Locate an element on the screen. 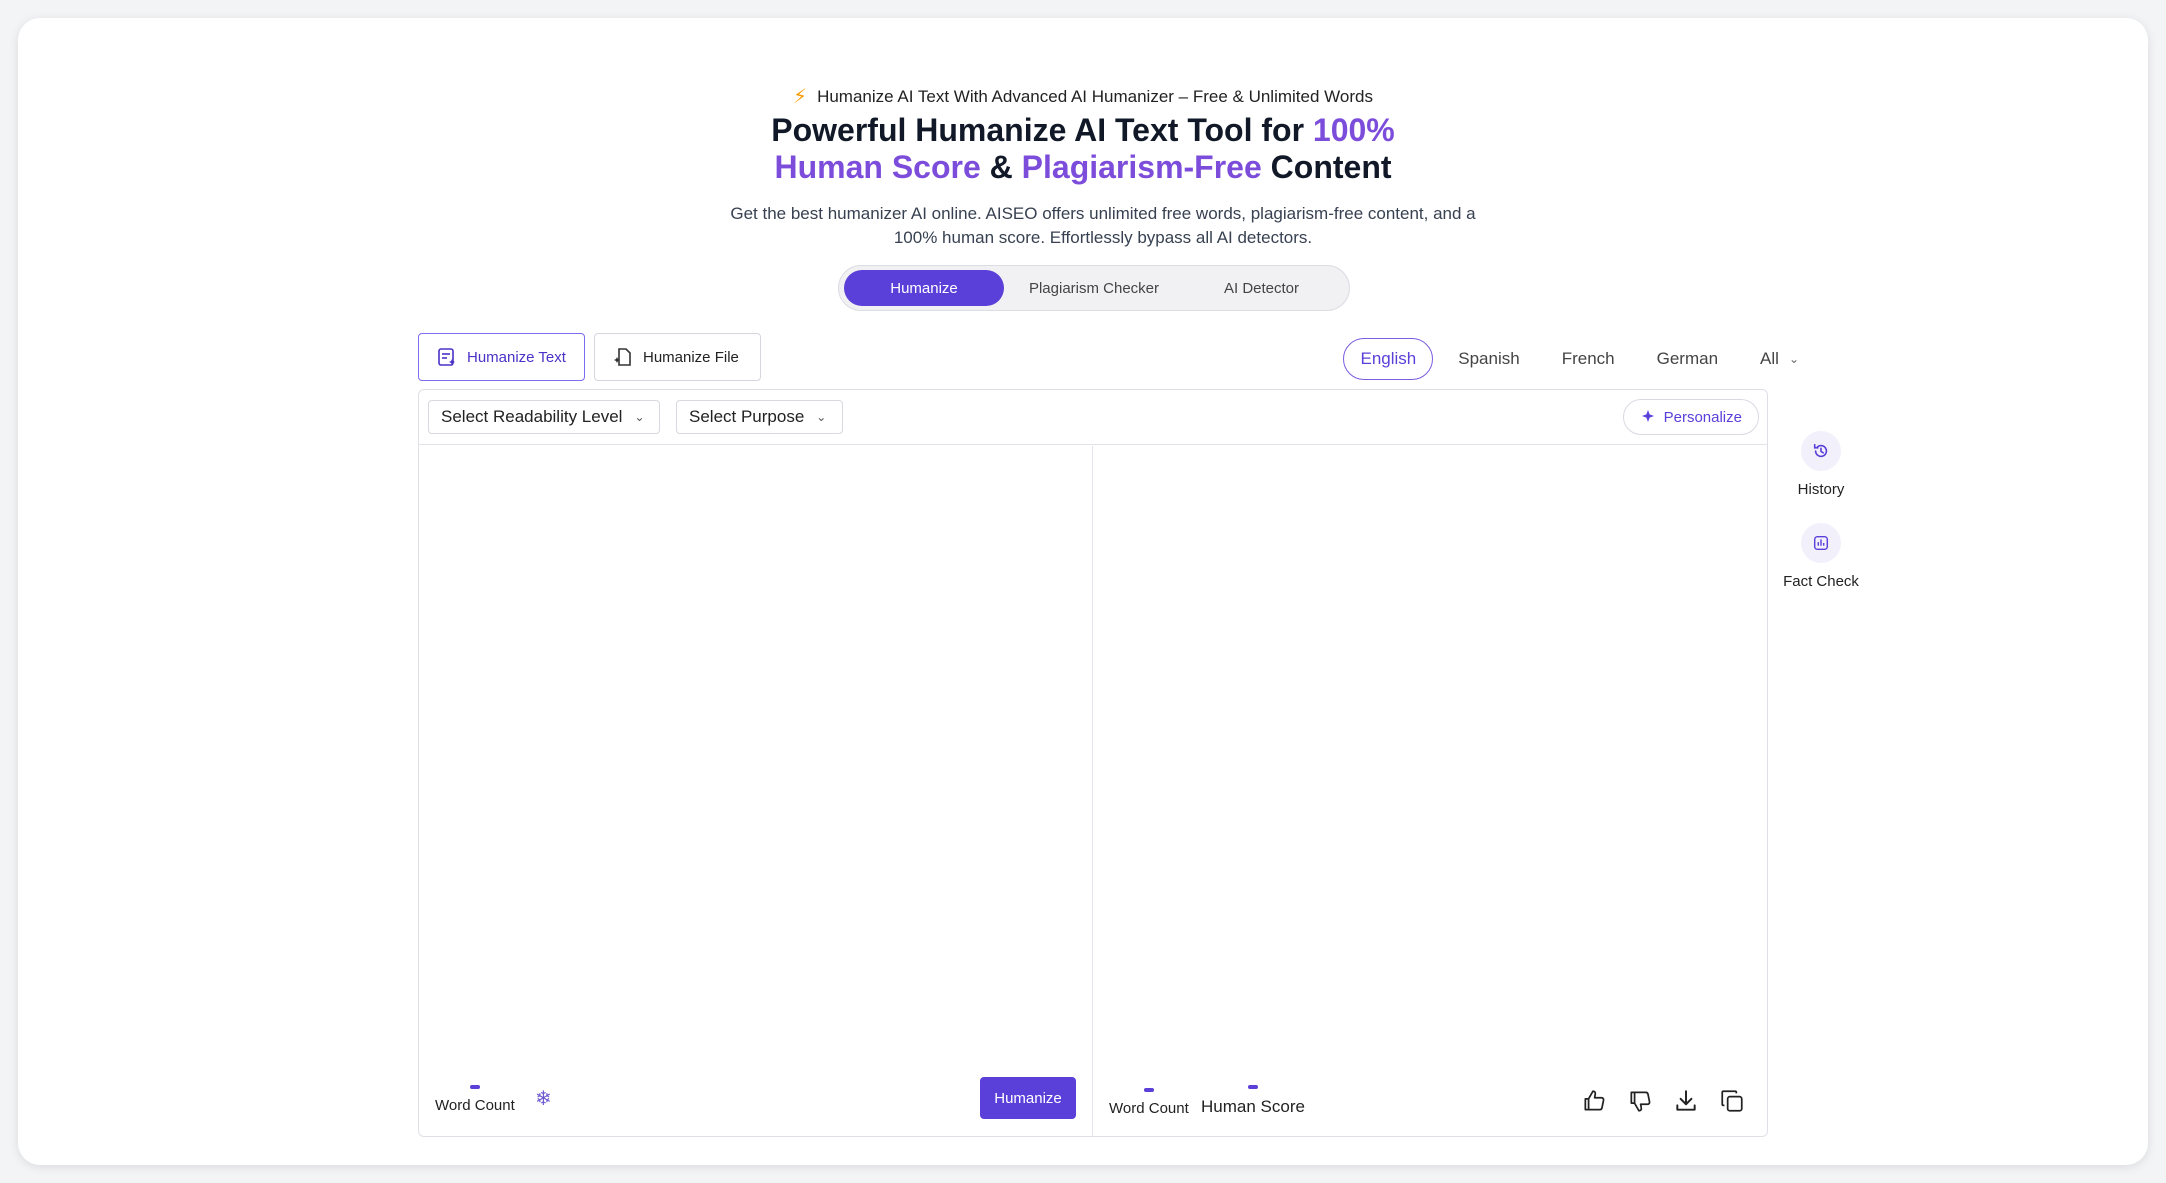 This screenshot has width=2166, height=1183. tab-ai-detector: AI Detector is located at coordinates (1261, 288).